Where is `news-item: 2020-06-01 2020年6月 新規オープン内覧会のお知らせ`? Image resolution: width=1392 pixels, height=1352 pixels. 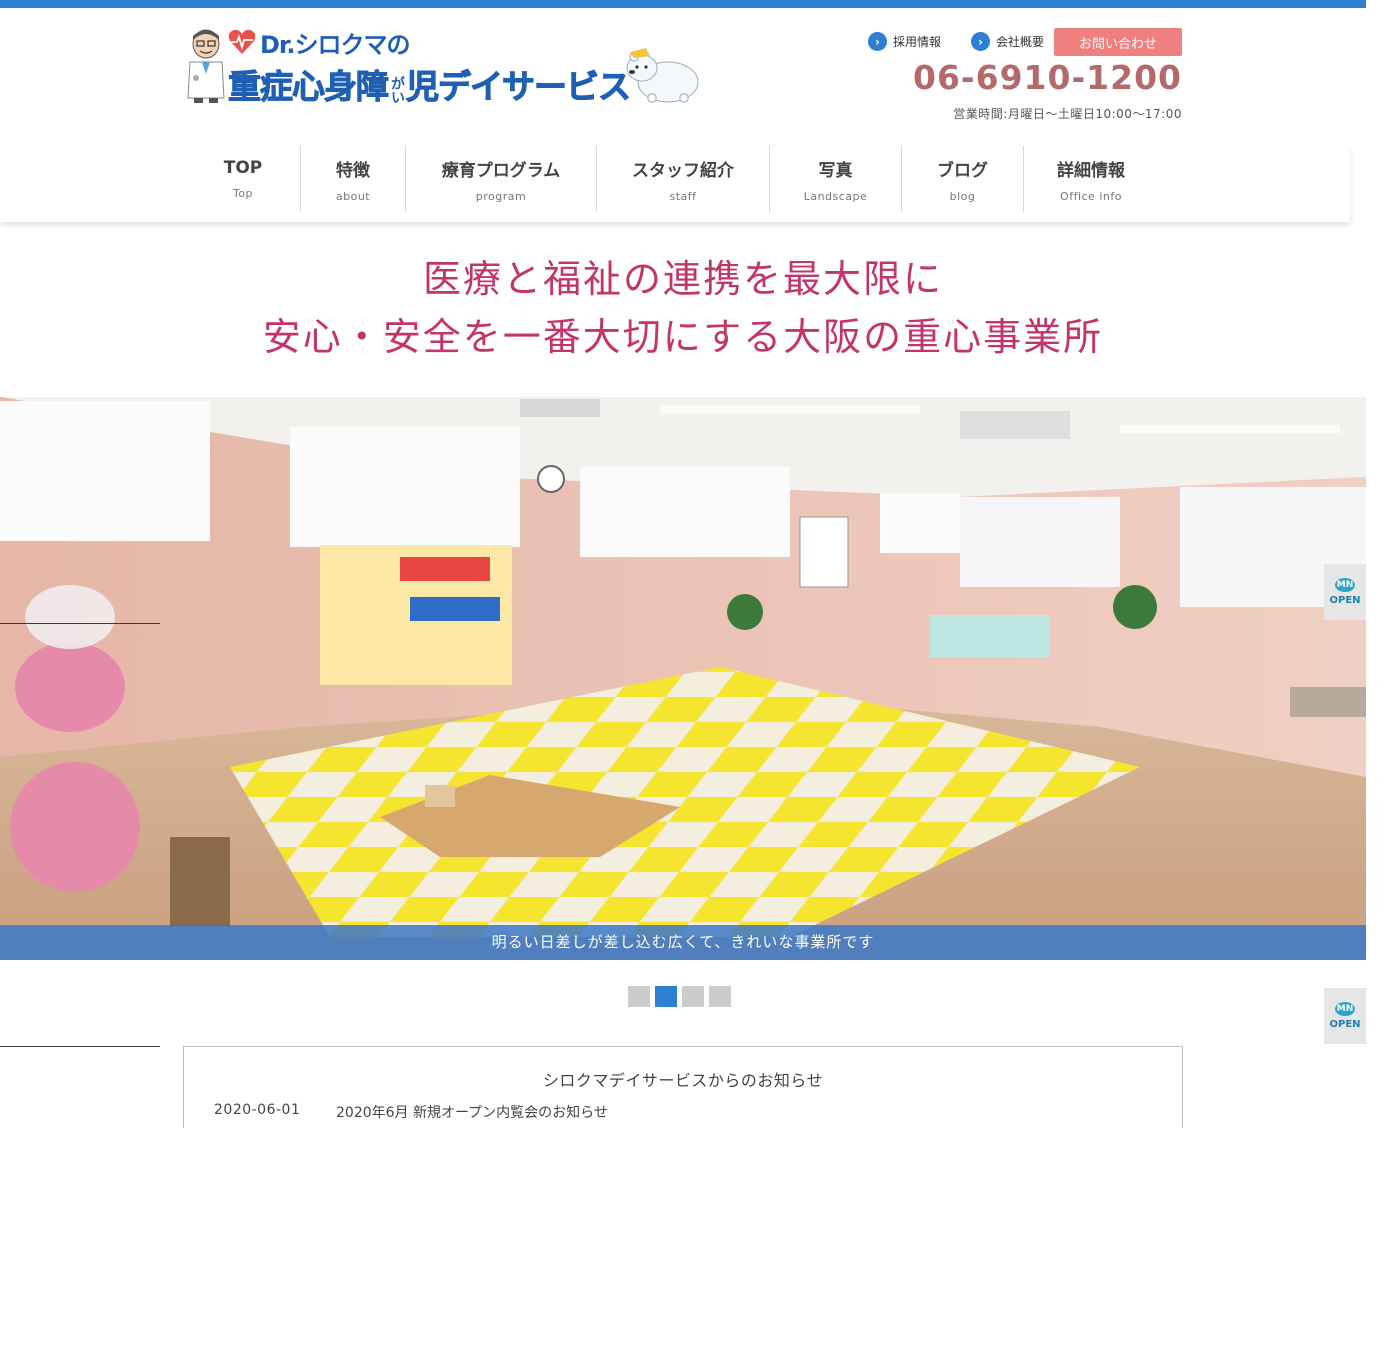
news-item: 2020-06-01 2020年6月 新規オープン内覧会のお知らせ is located at coordinates (411, 1112).